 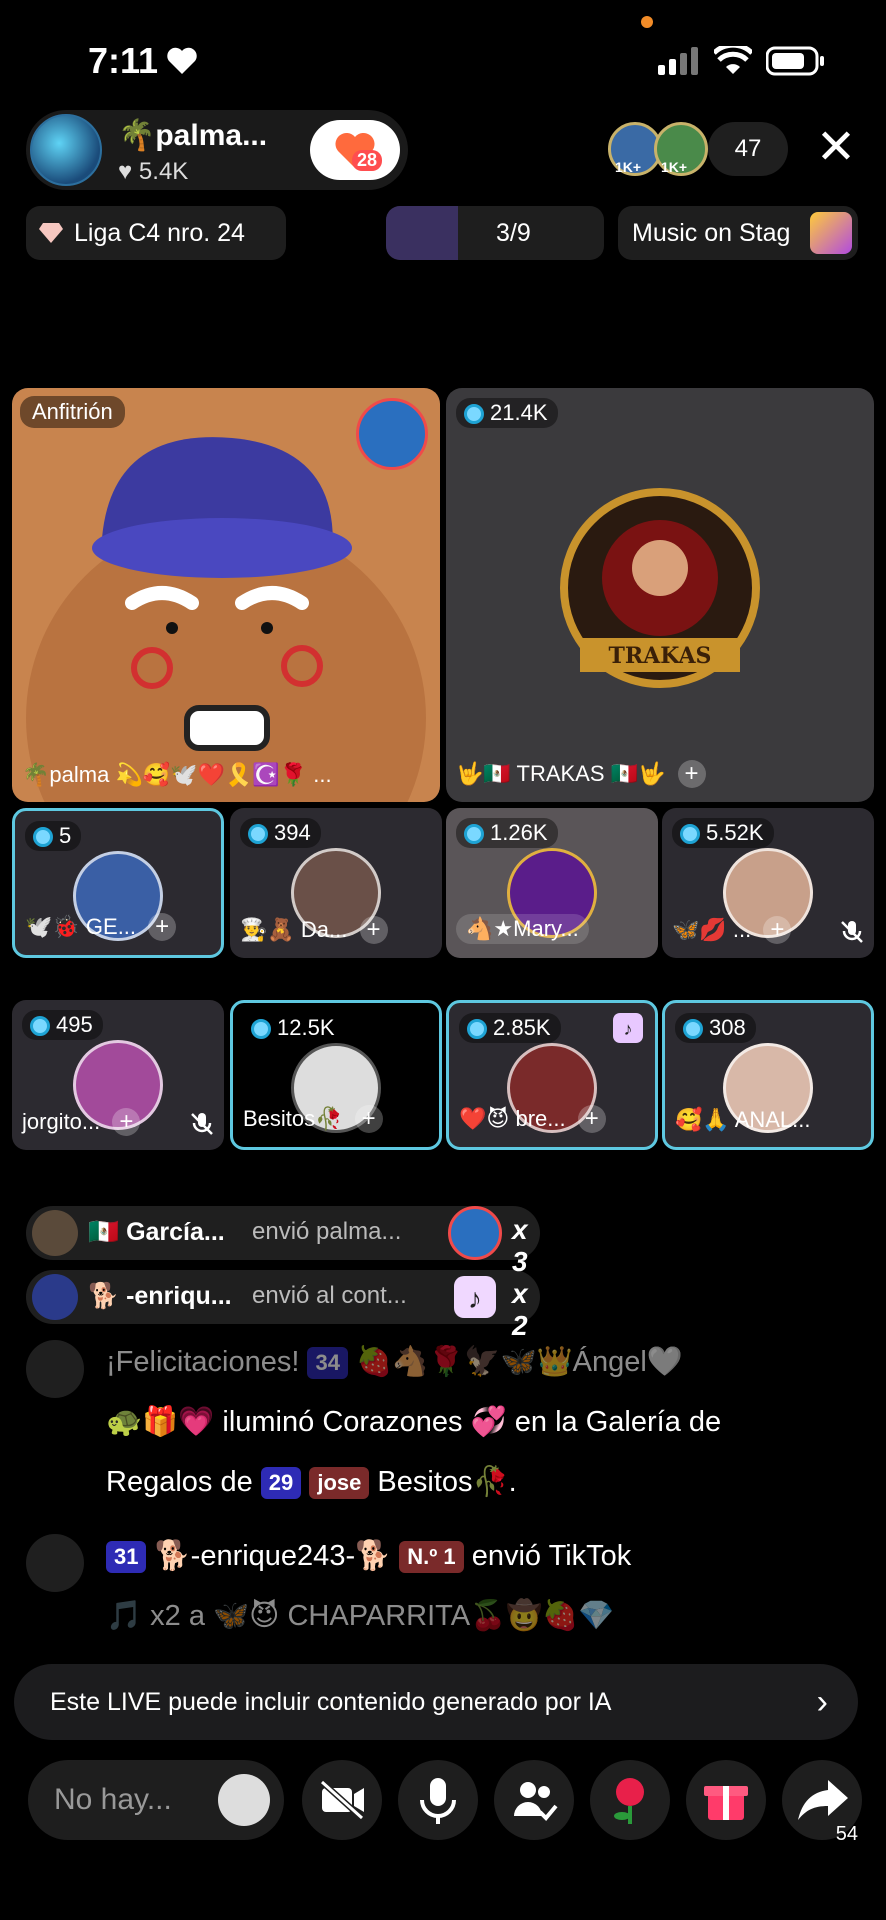 I want to click on user-name: -enrique243-, so click(x=273, y=1556).